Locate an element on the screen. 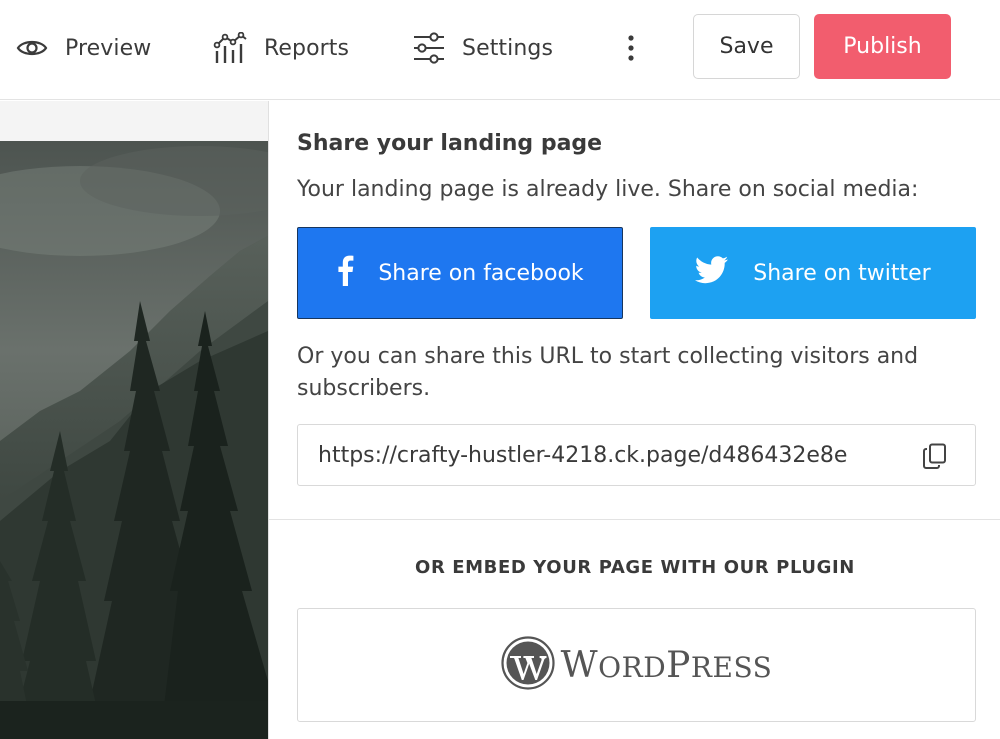 This screenshot has width=1000, height=739. twitter-icon is located at coordinates (712, 273).